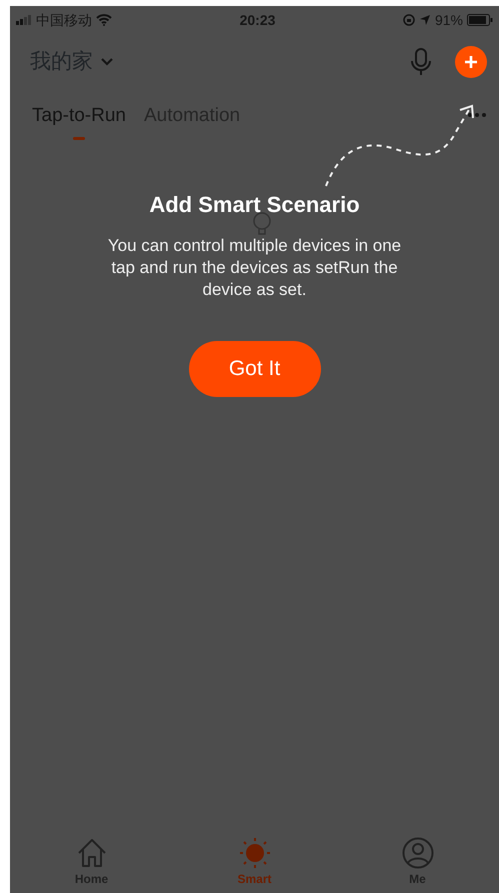 This screenshot has width=499, height=893. Describe the element at coordinates (254, 853) in the screenshot. I see `sun-icon` at that location.